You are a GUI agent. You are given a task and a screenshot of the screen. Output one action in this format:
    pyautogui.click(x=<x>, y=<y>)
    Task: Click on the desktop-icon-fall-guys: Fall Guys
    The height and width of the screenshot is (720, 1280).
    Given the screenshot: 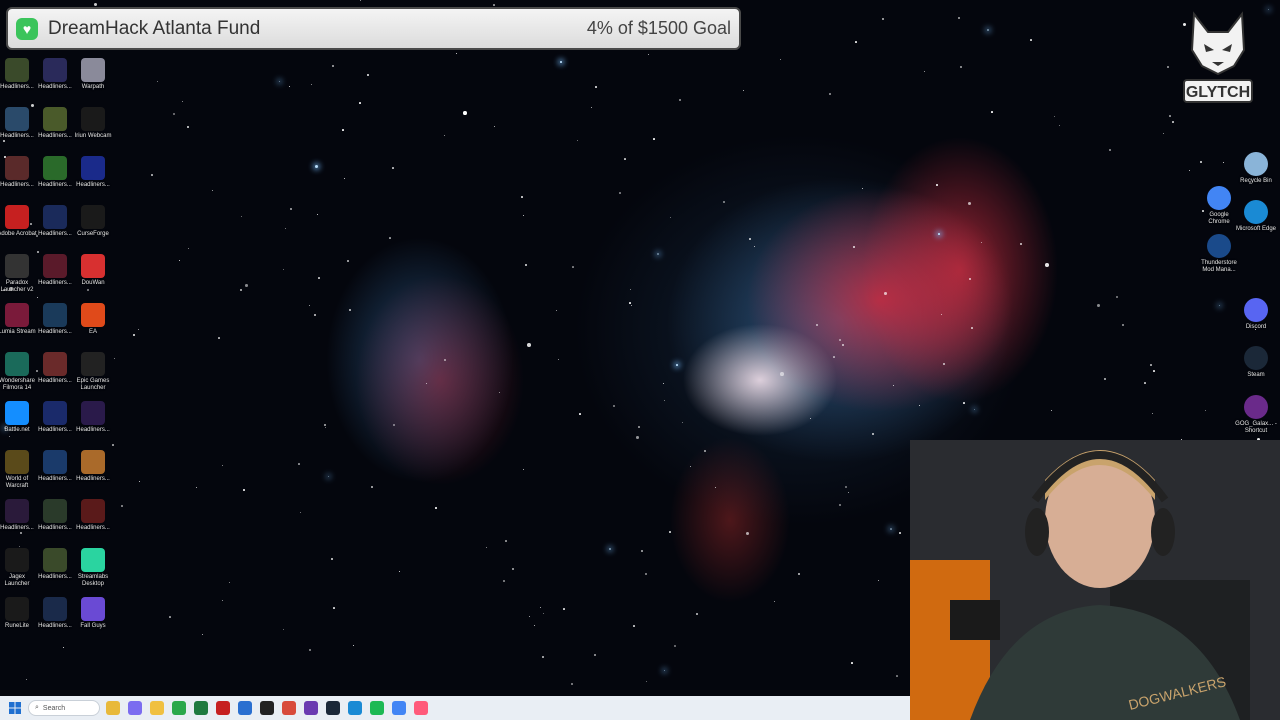 What is the action you would take?
    pyautogui.click(x=93, y=613)
    